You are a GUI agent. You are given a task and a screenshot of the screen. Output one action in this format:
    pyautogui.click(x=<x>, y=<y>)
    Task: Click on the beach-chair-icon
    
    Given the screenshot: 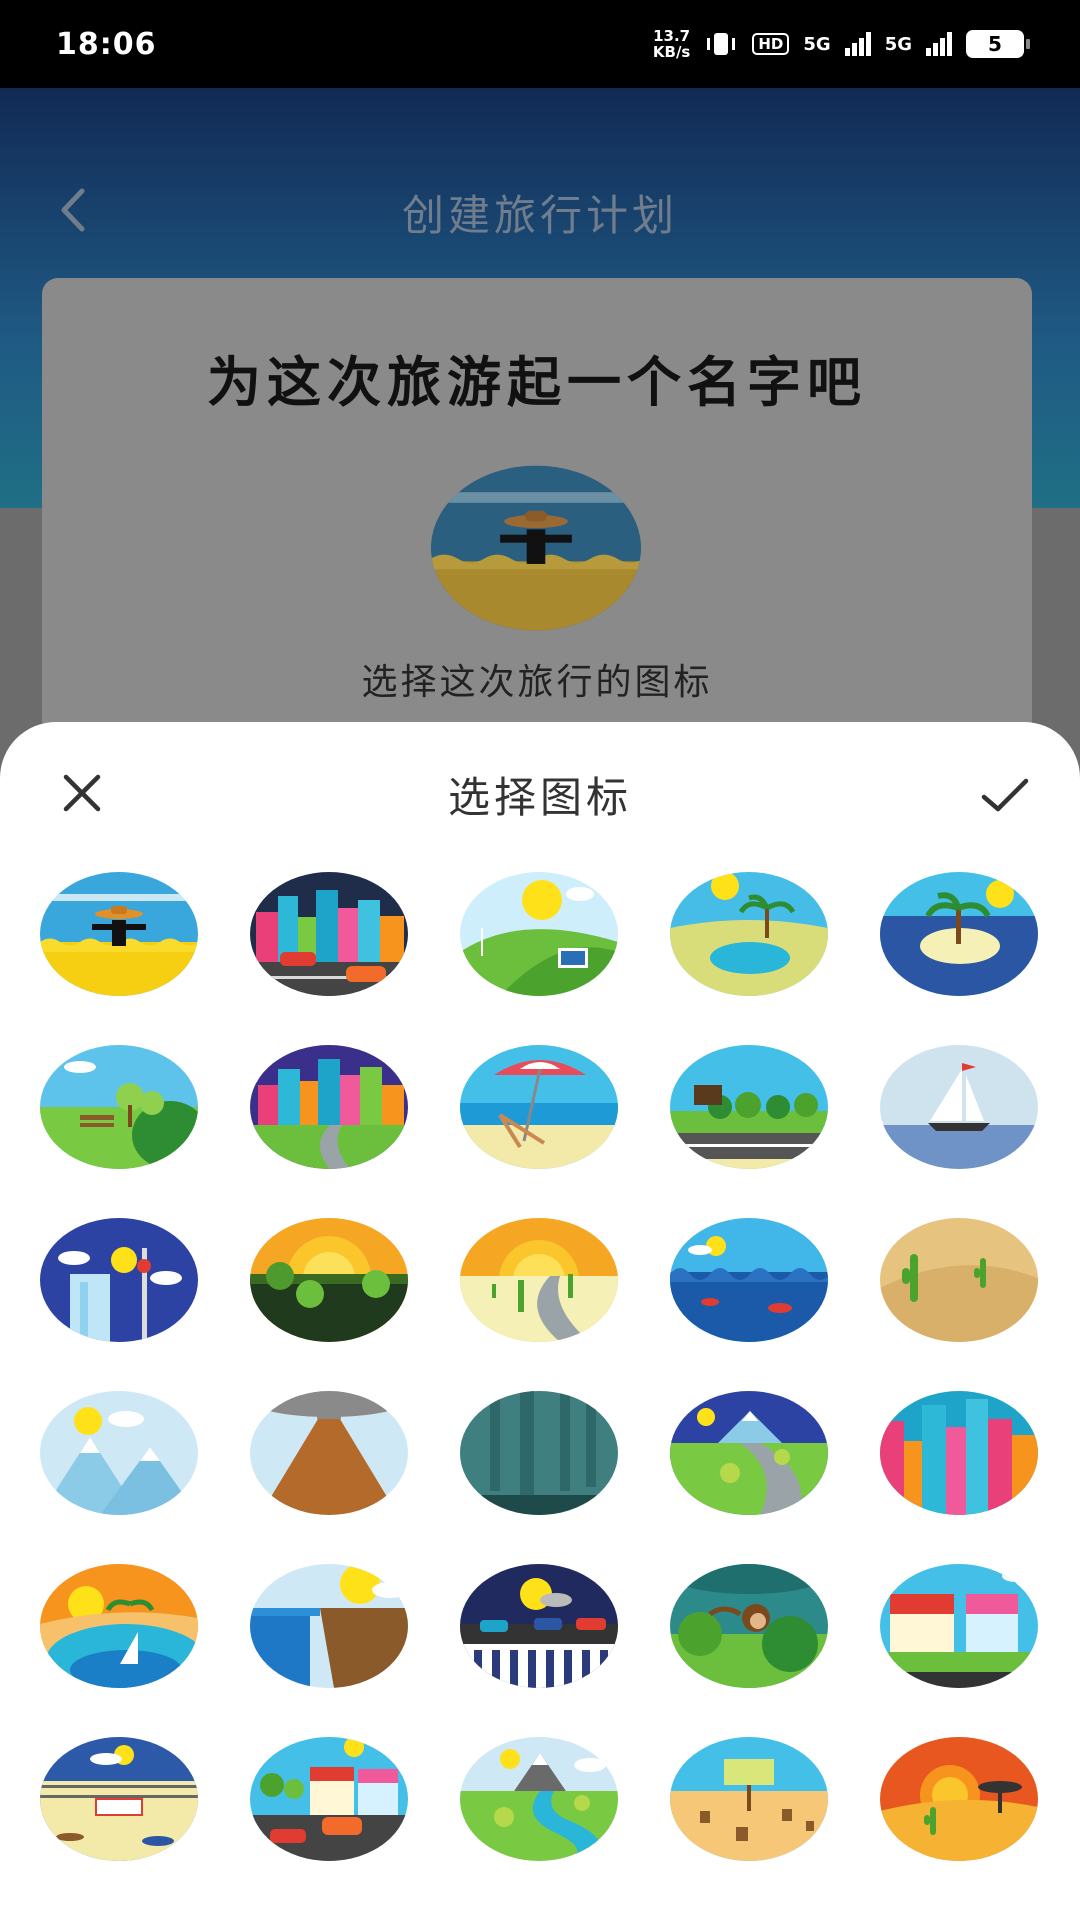 What is the action you would take?
    pyautogui.click(x=539, y=1107)
    